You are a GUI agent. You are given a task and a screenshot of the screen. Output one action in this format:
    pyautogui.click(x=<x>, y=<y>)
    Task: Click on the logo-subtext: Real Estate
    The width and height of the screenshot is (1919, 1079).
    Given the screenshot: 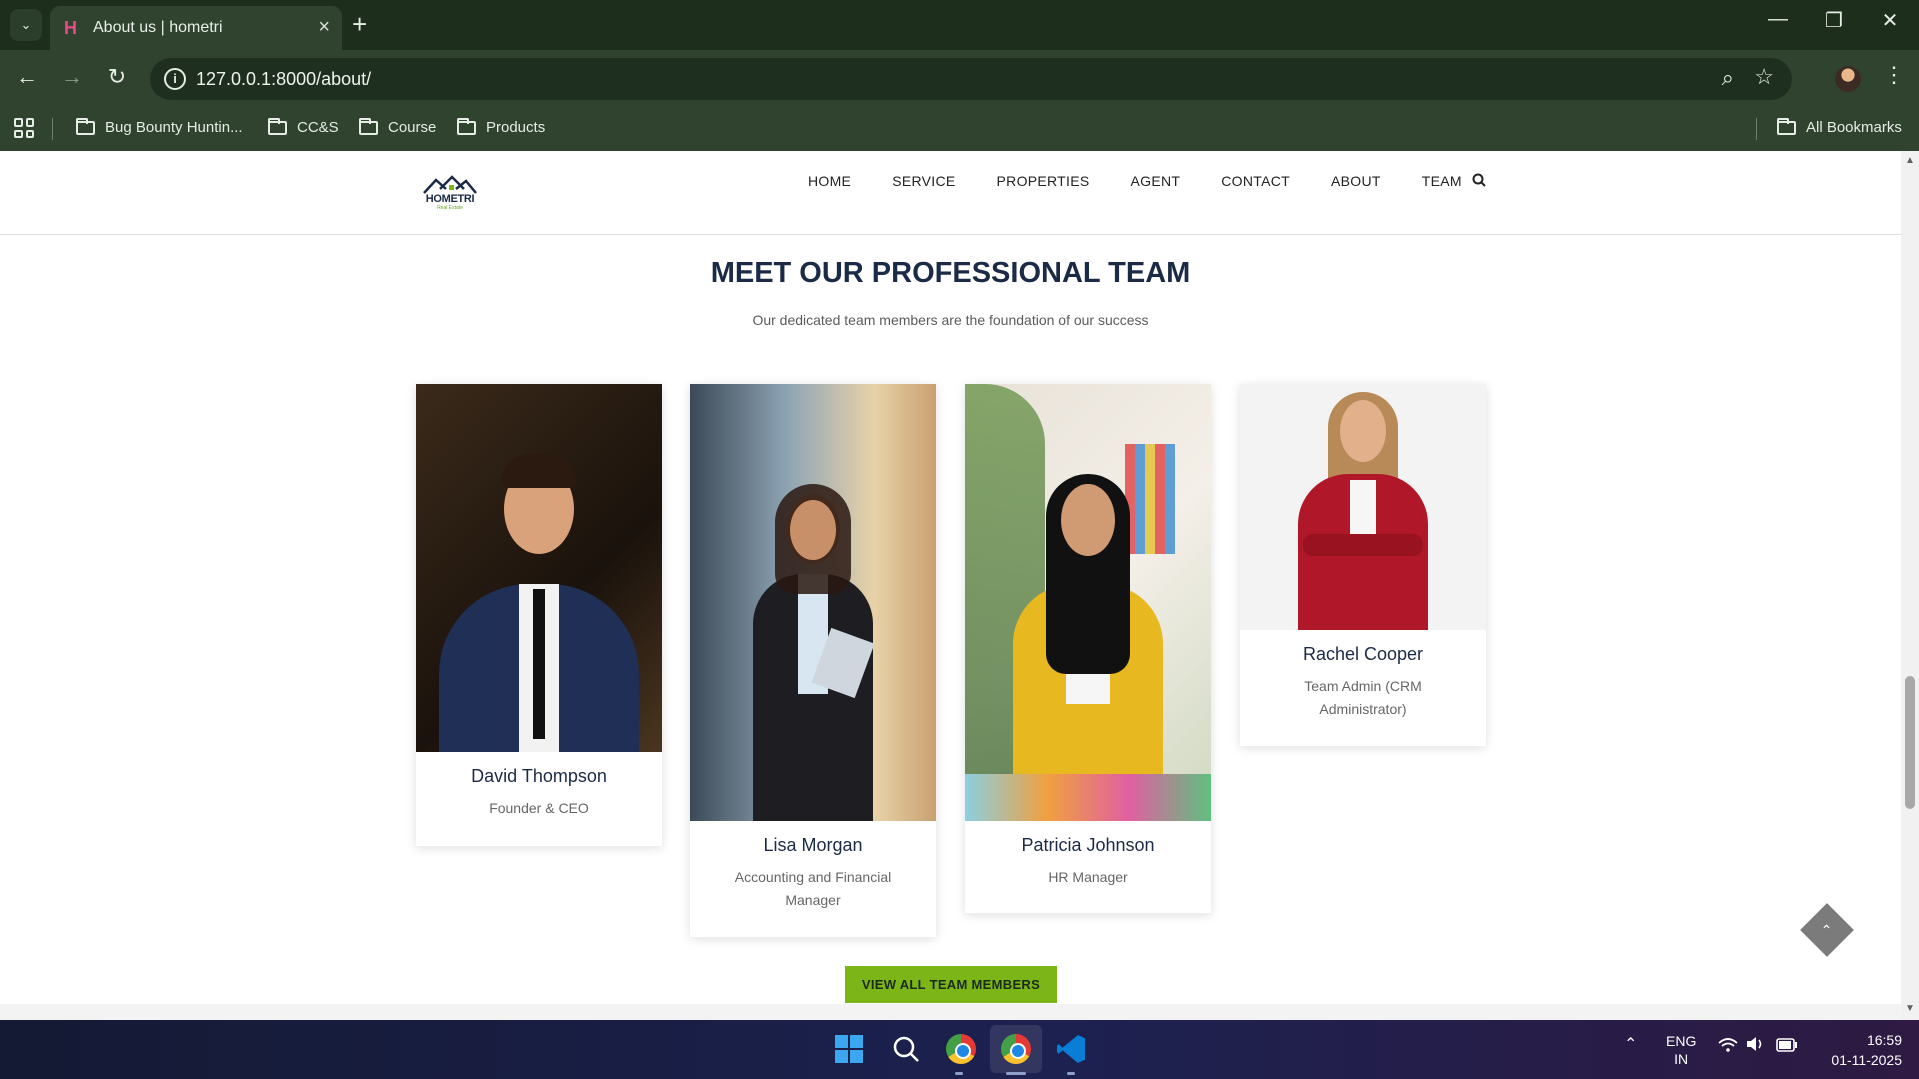 What is the action you would take?
    pyautogui.click(x=450, y=208)
    